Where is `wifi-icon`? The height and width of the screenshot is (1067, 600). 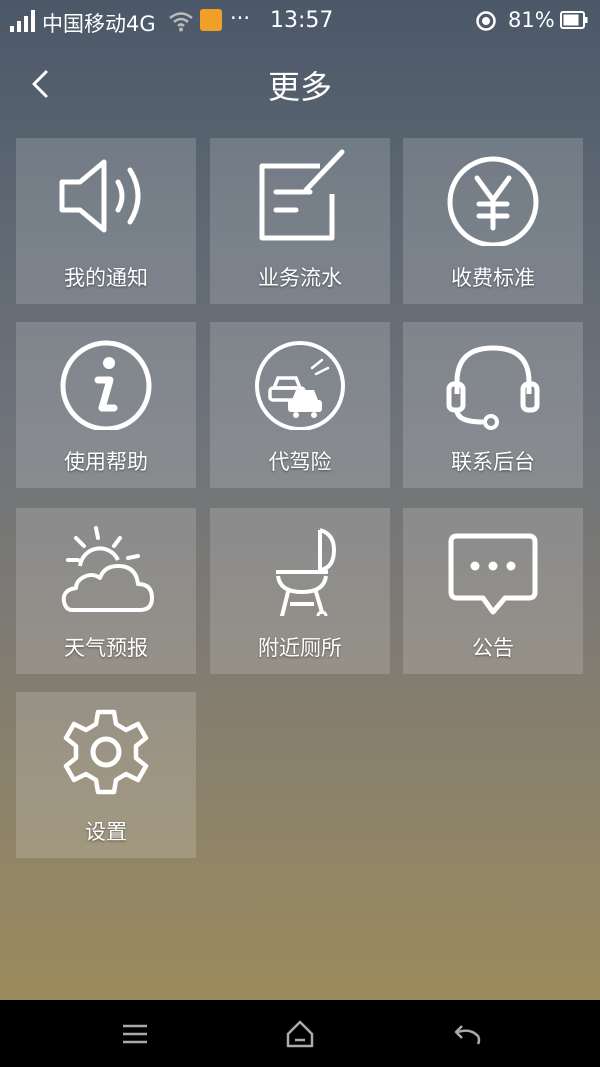 wifi-icon is located at coordinates (181, 22).